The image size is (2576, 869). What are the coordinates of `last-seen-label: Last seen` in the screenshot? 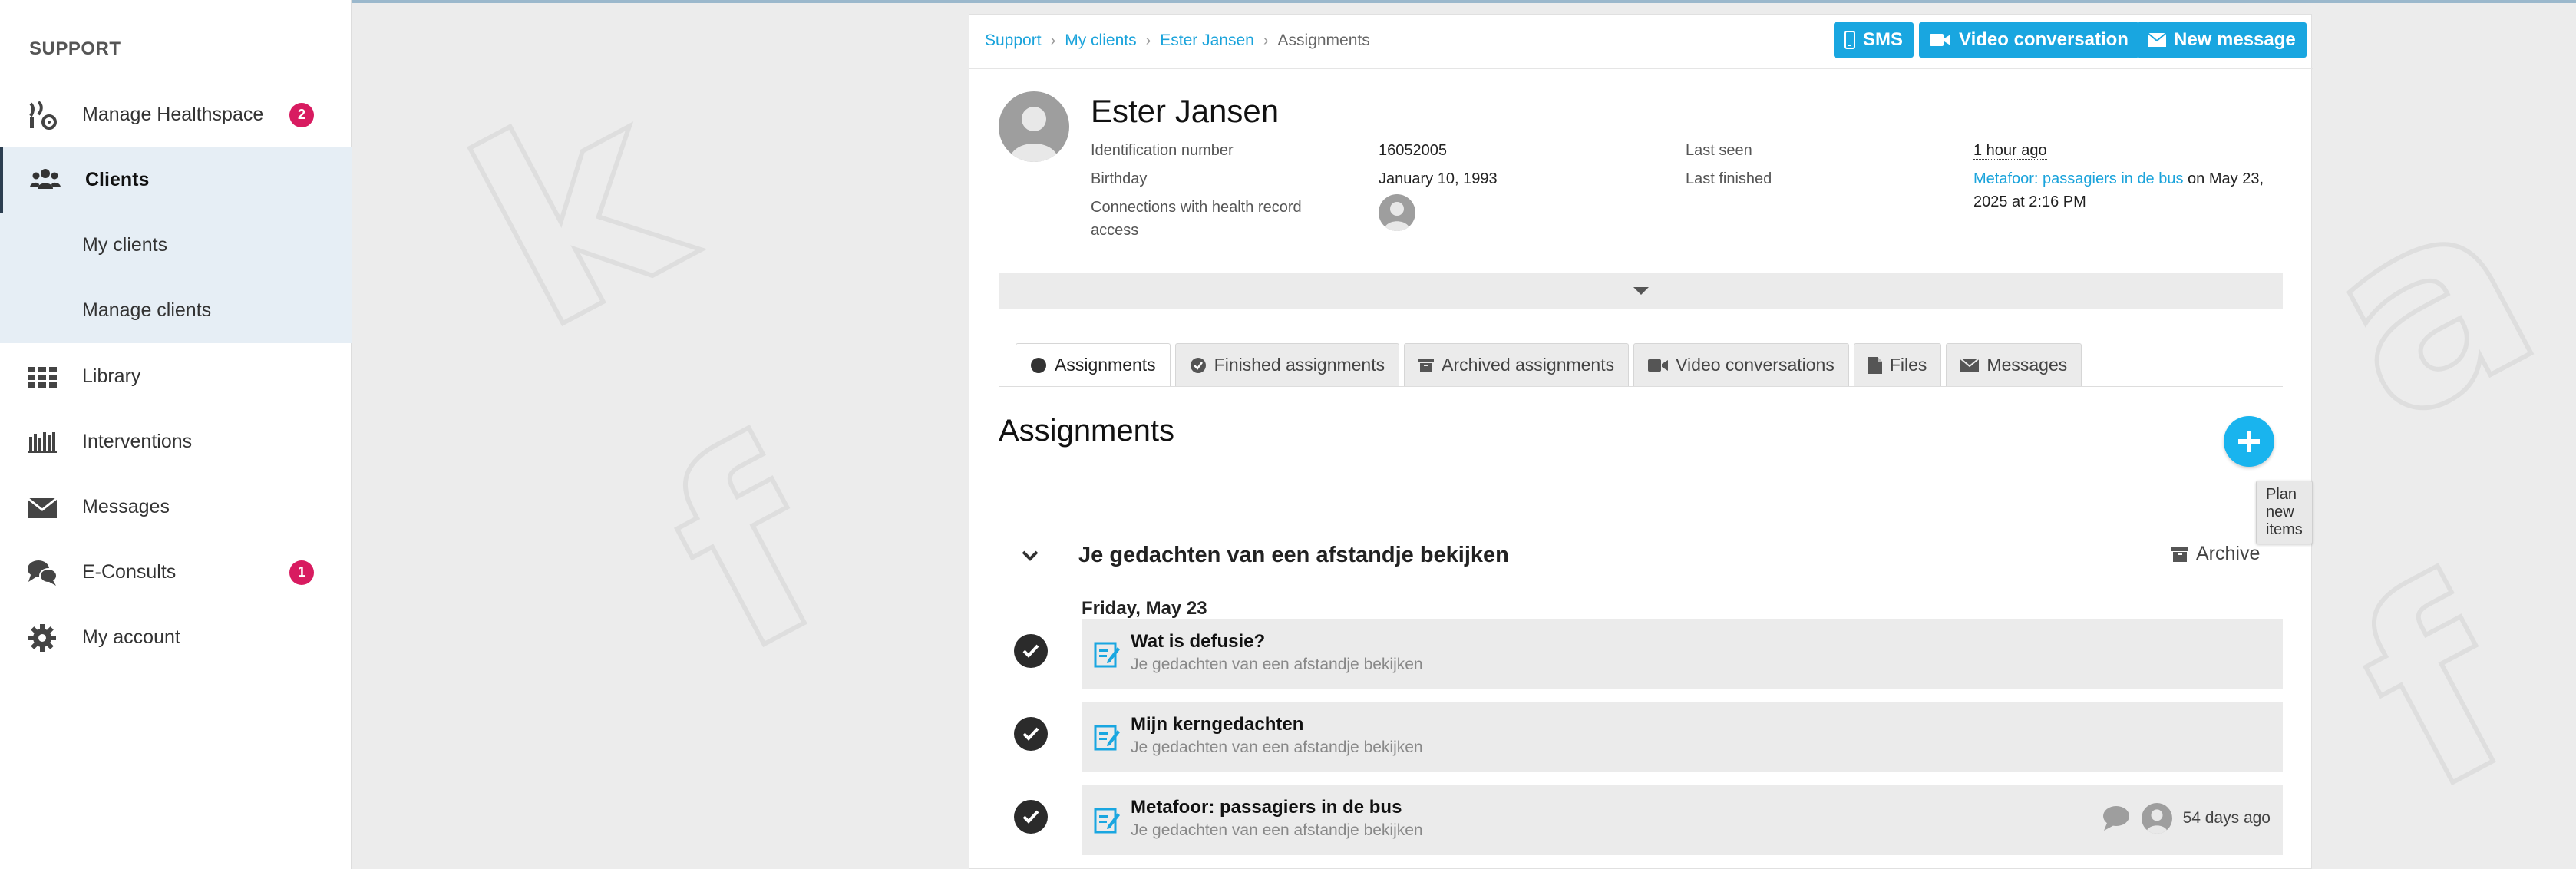 It's located at (1719, 150).